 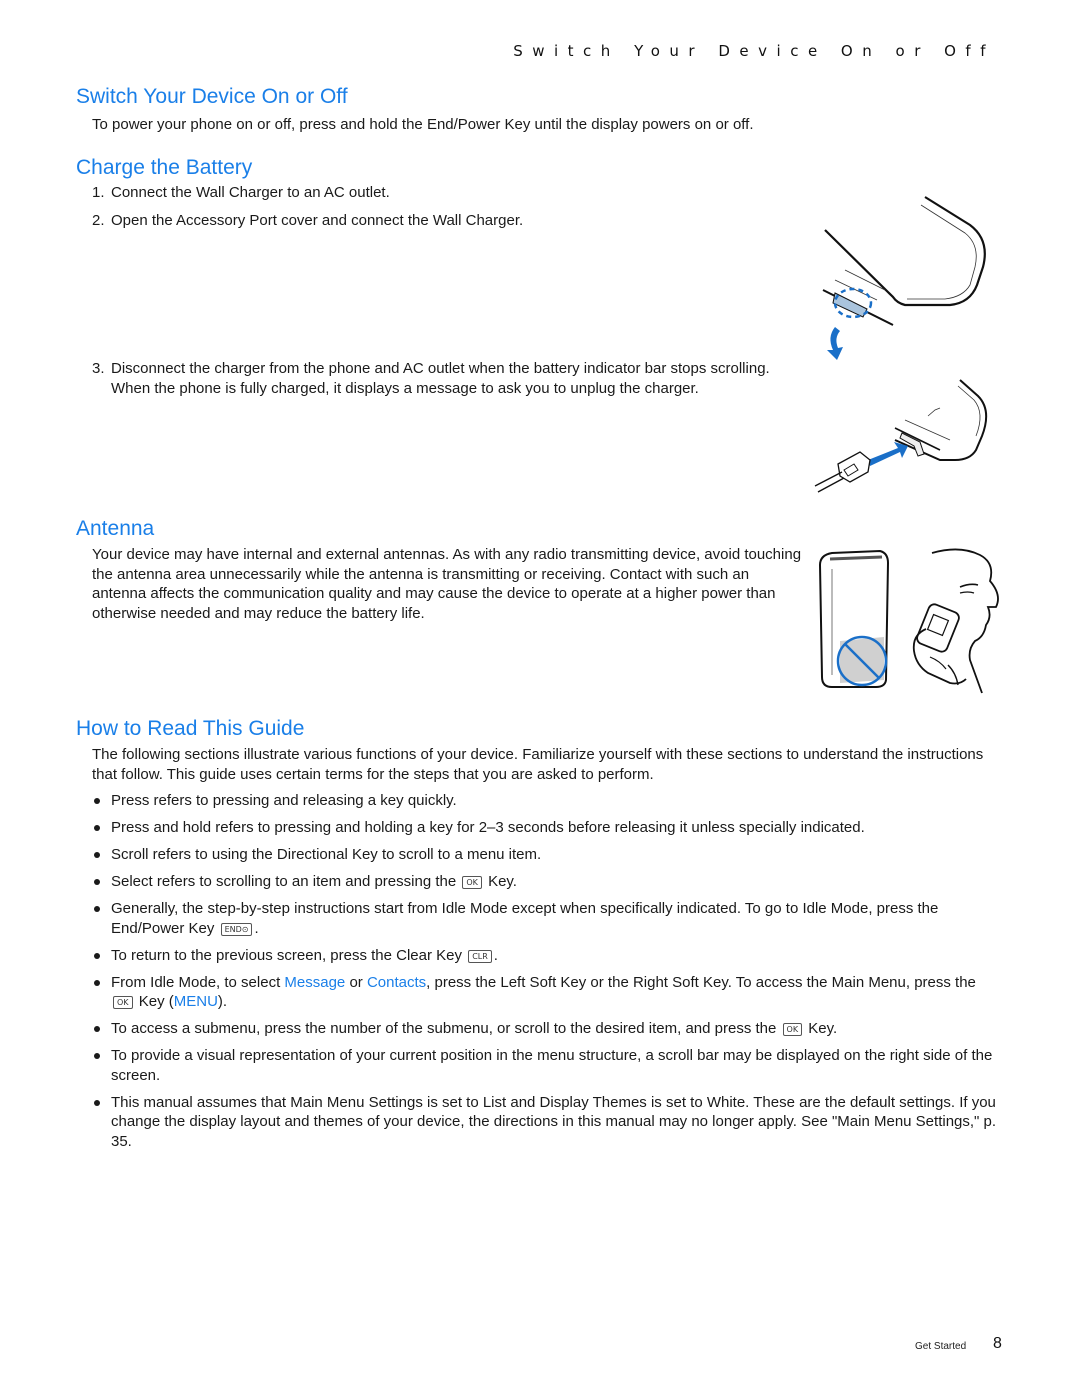 What do you see at coordinates (908, 621) in the screenshot?
I see `antenna-illustration` at bounding box center [908, 621].